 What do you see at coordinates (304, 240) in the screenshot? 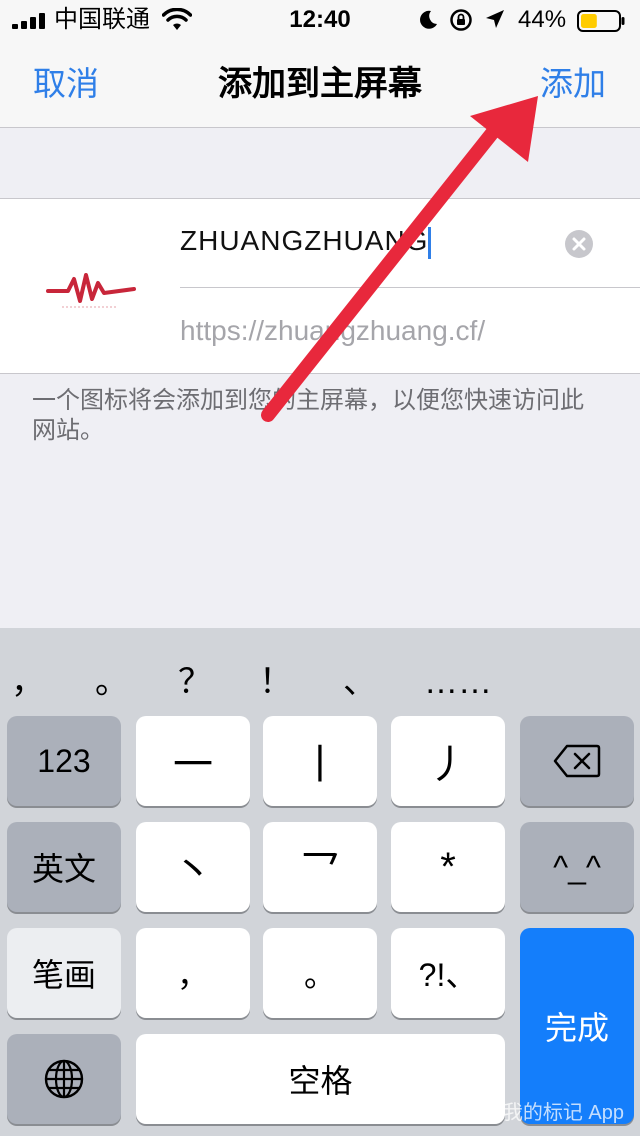
I see `shortcut-name-value: ZHUANGZHUANG` at bounding box center [304, 240].